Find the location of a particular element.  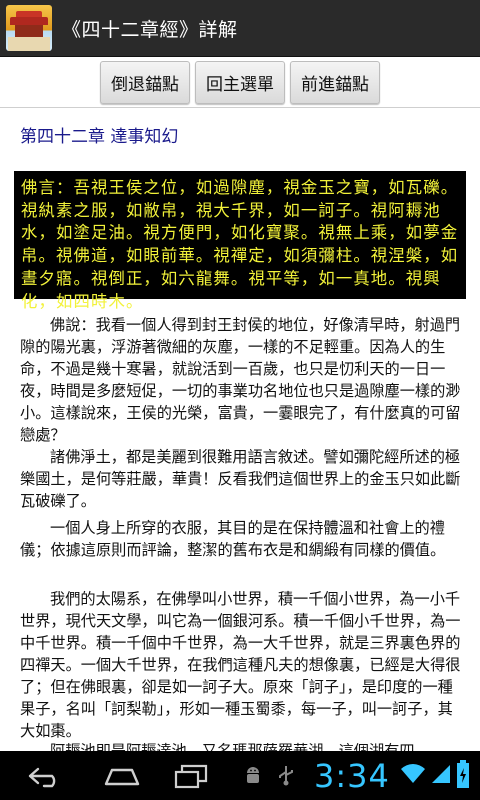

temple-icon is located at coordinates (29, 28).